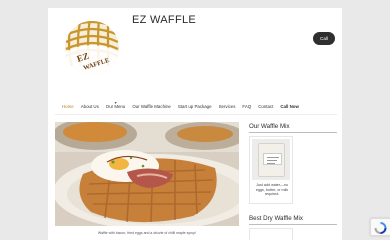  I want to click on site-logo: EZ WAFFLE, so click(92, 48).